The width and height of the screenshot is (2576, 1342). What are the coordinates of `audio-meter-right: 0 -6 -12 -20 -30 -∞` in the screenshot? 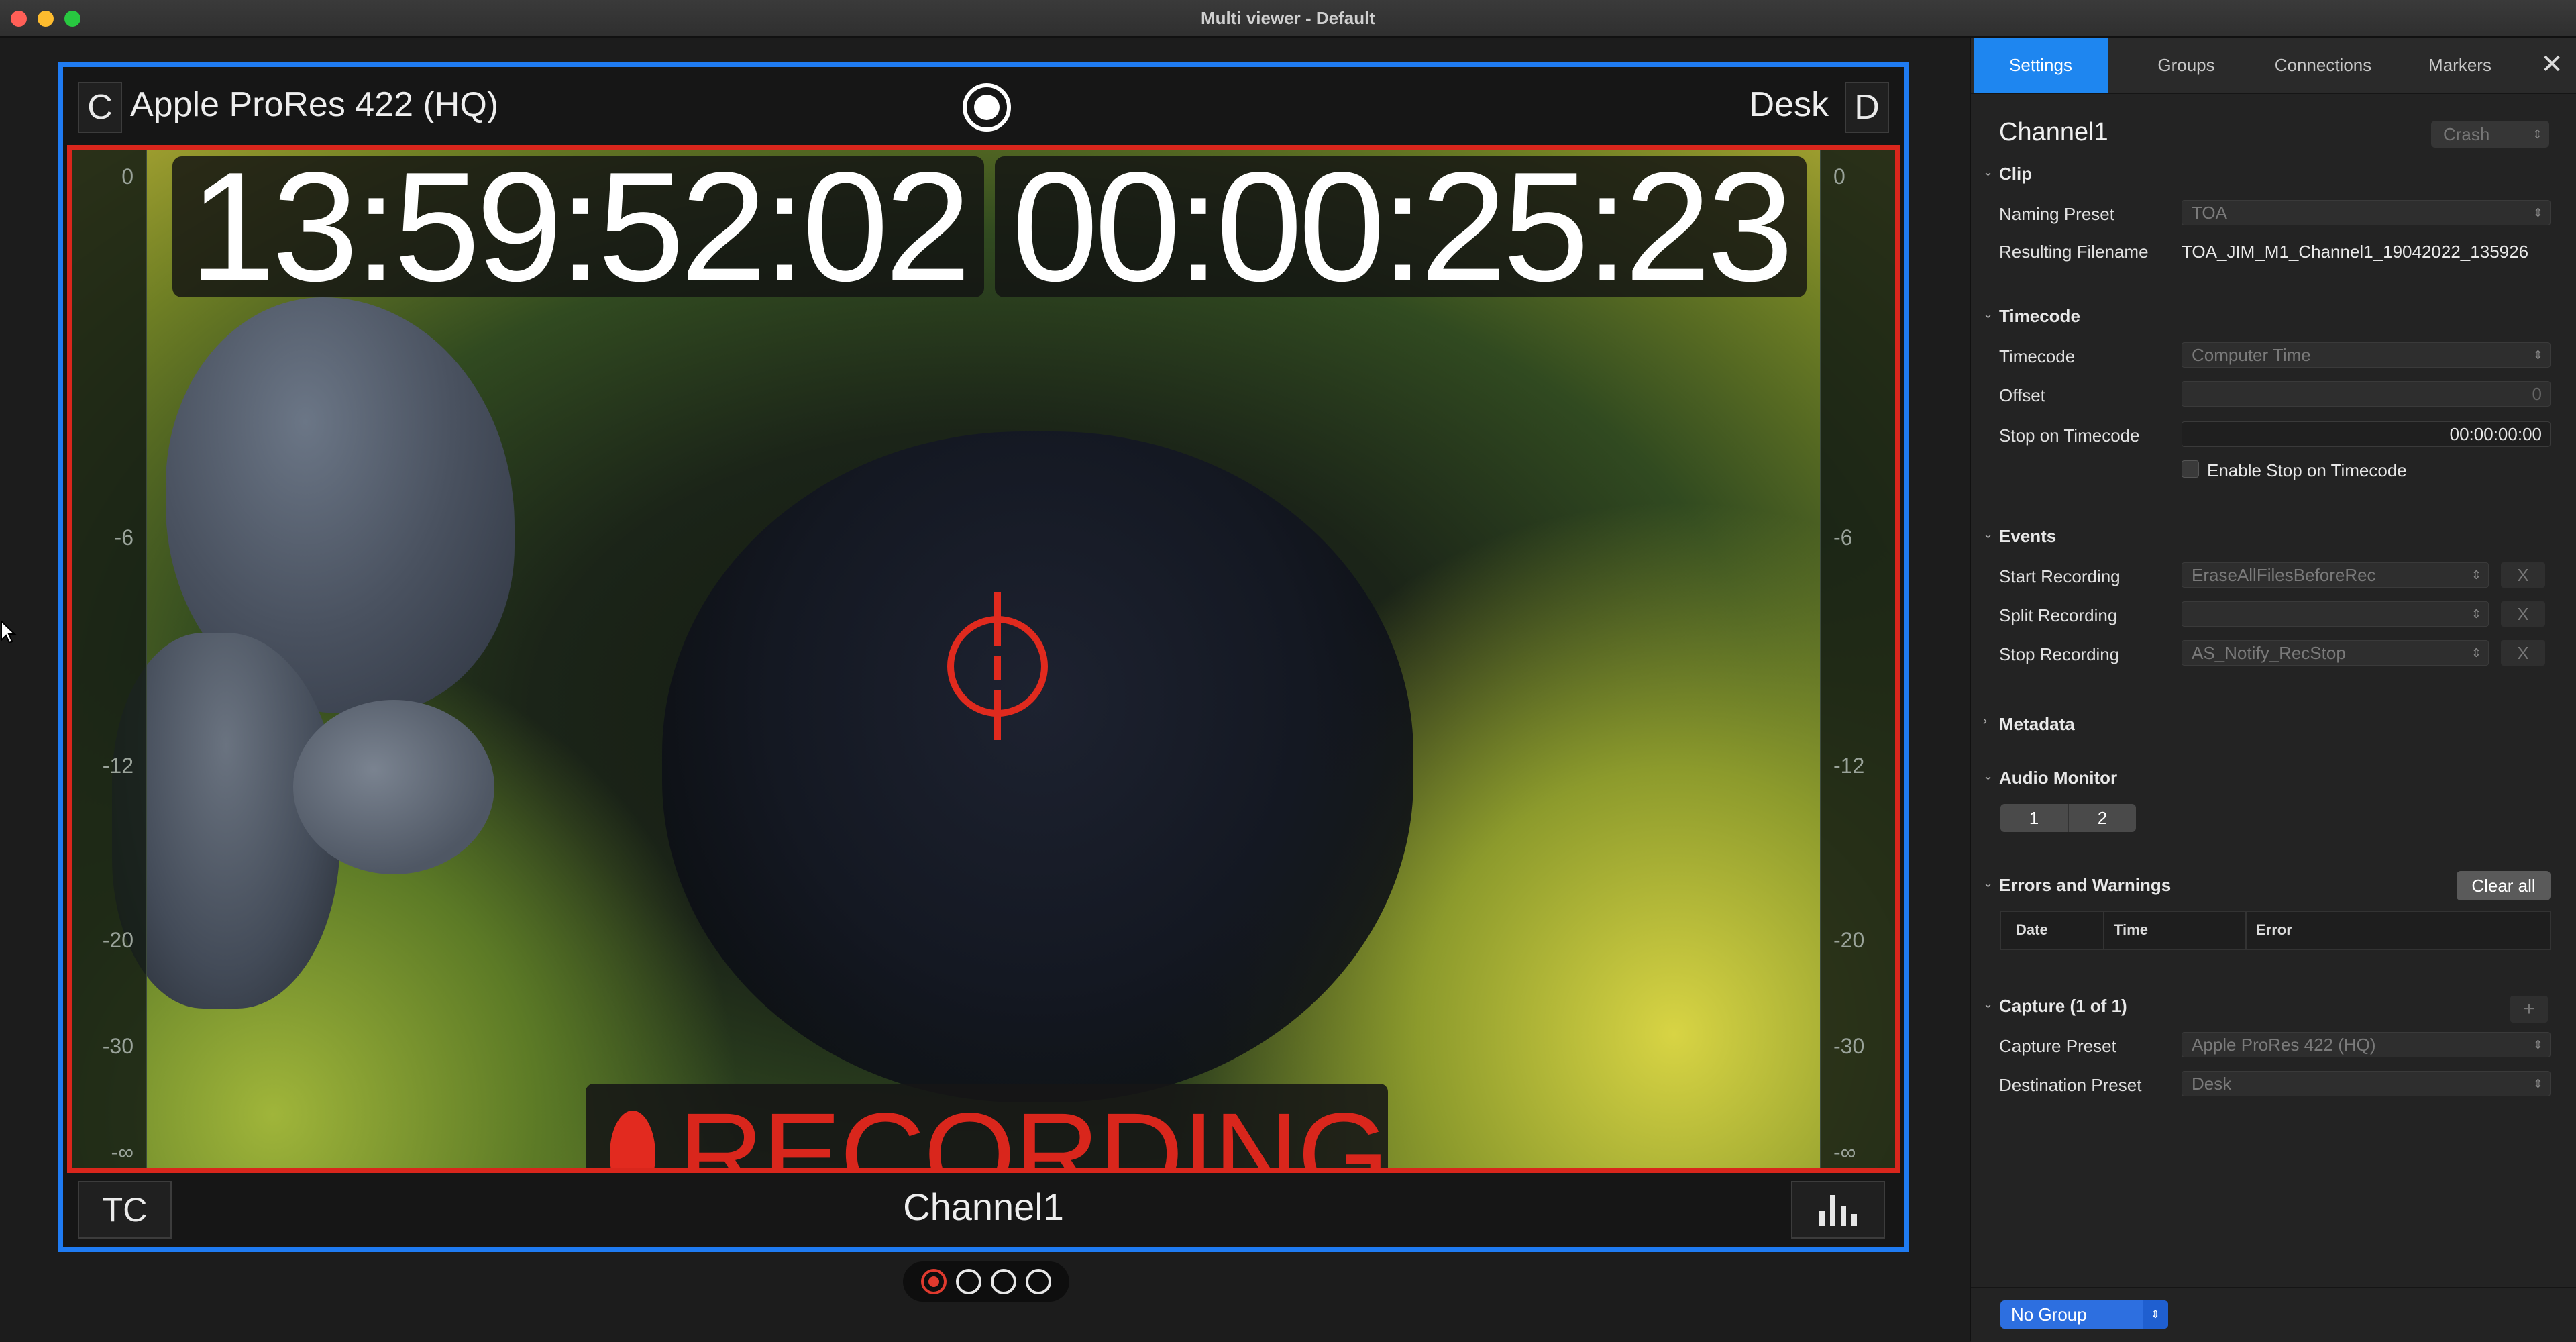 It's located at (1857, 659).